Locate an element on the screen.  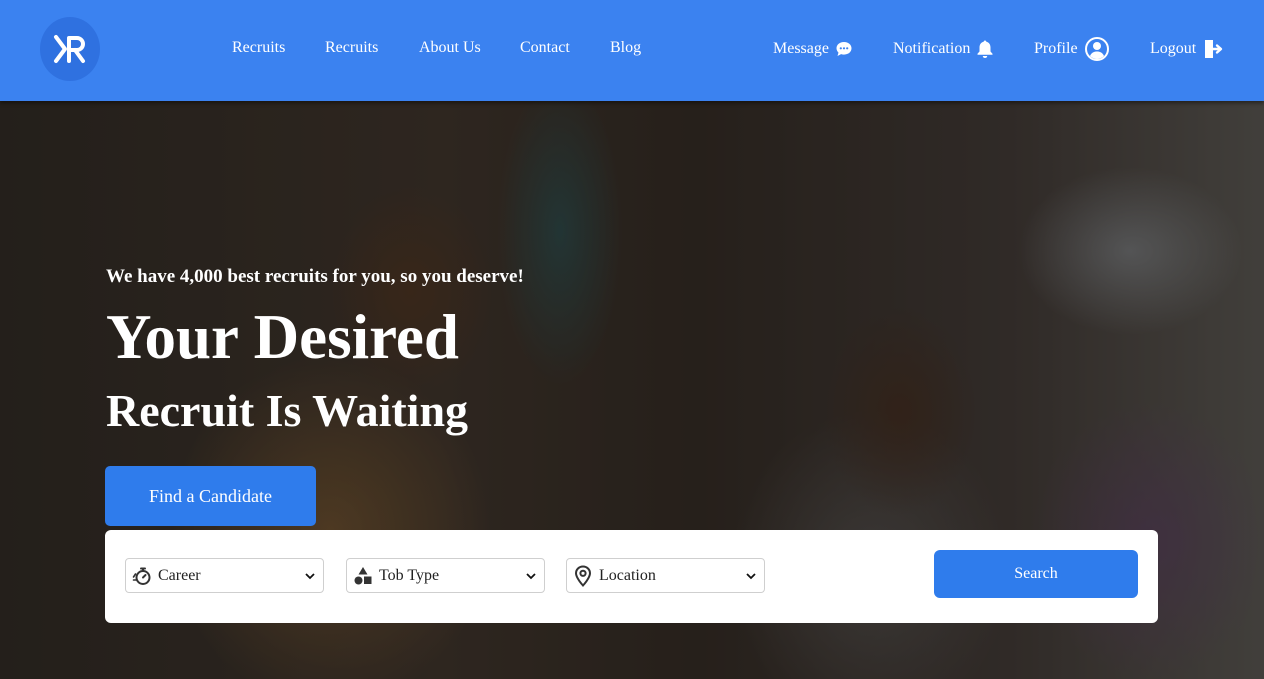
profile-link: Profile is located at coordinates (1072, 49).